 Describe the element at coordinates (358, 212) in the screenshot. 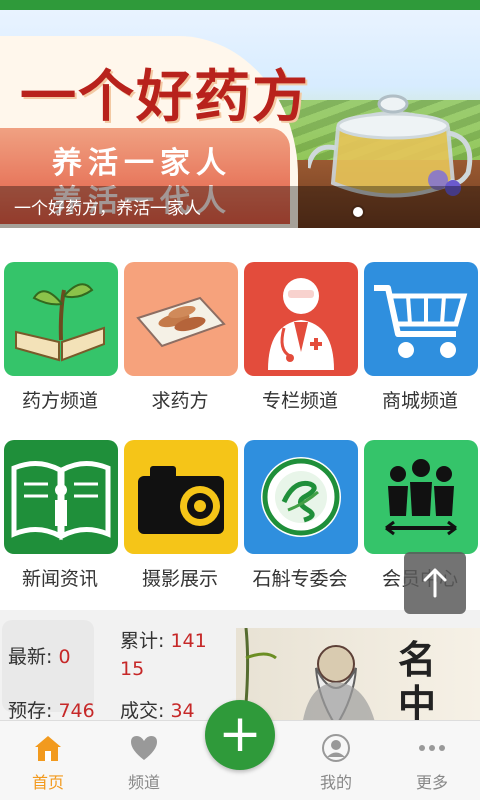

I see `carousel-indicator-dot` at that location.